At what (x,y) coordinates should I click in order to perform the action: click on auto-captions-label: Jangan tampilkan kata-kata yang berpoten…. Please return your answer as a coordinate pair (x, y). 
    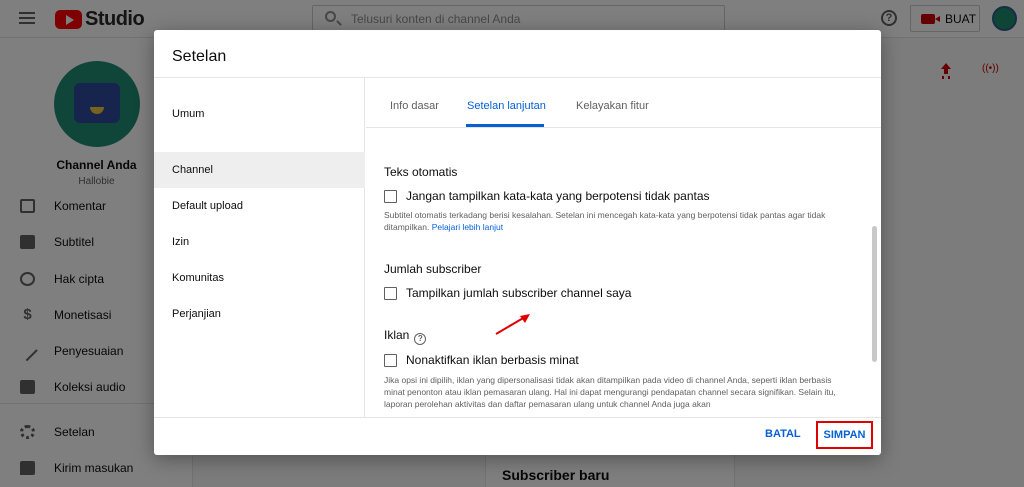
    Looking at the image, I should click on (558, 196).